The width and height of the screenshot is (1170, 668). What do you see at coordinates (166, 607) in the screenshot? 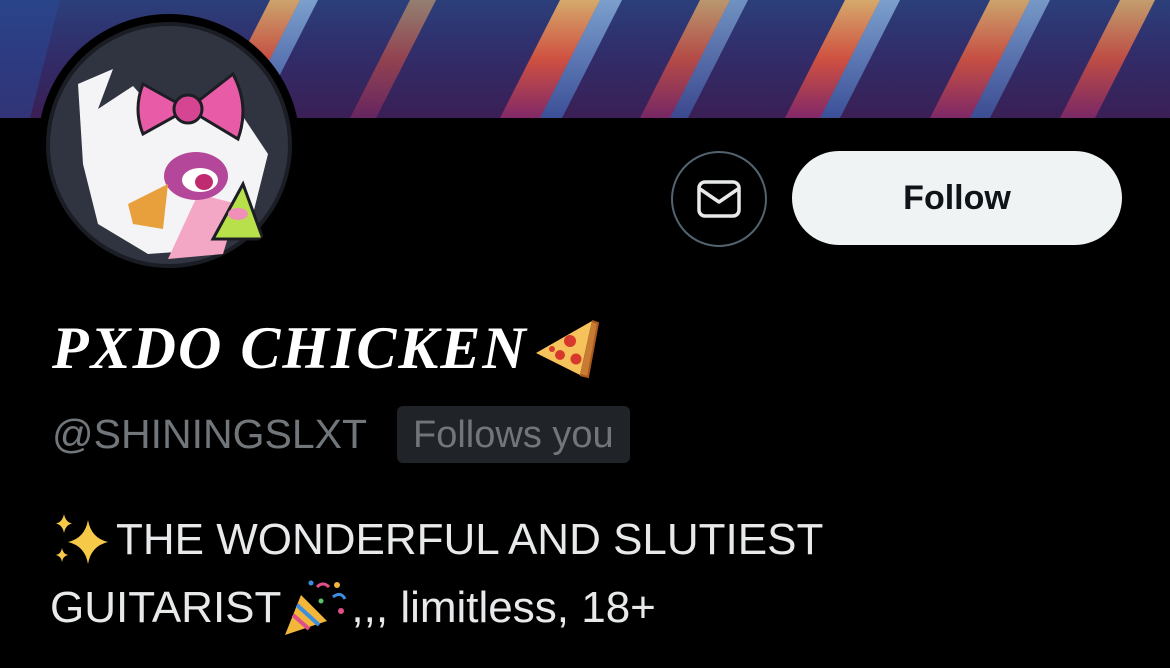
I see `bio-text-guitarist: GUITARIST` at bounding box center [166, 607].